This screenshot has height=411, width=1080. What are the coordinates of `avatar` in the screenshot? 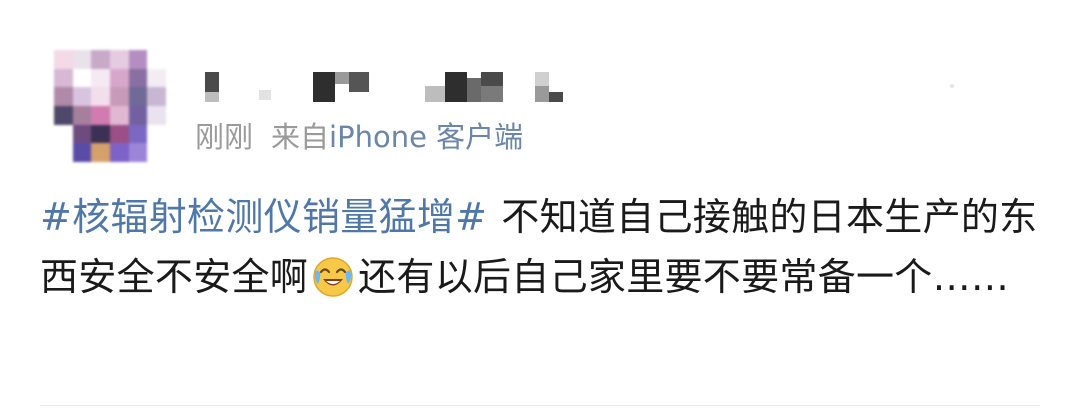 It's located at (110, 106).